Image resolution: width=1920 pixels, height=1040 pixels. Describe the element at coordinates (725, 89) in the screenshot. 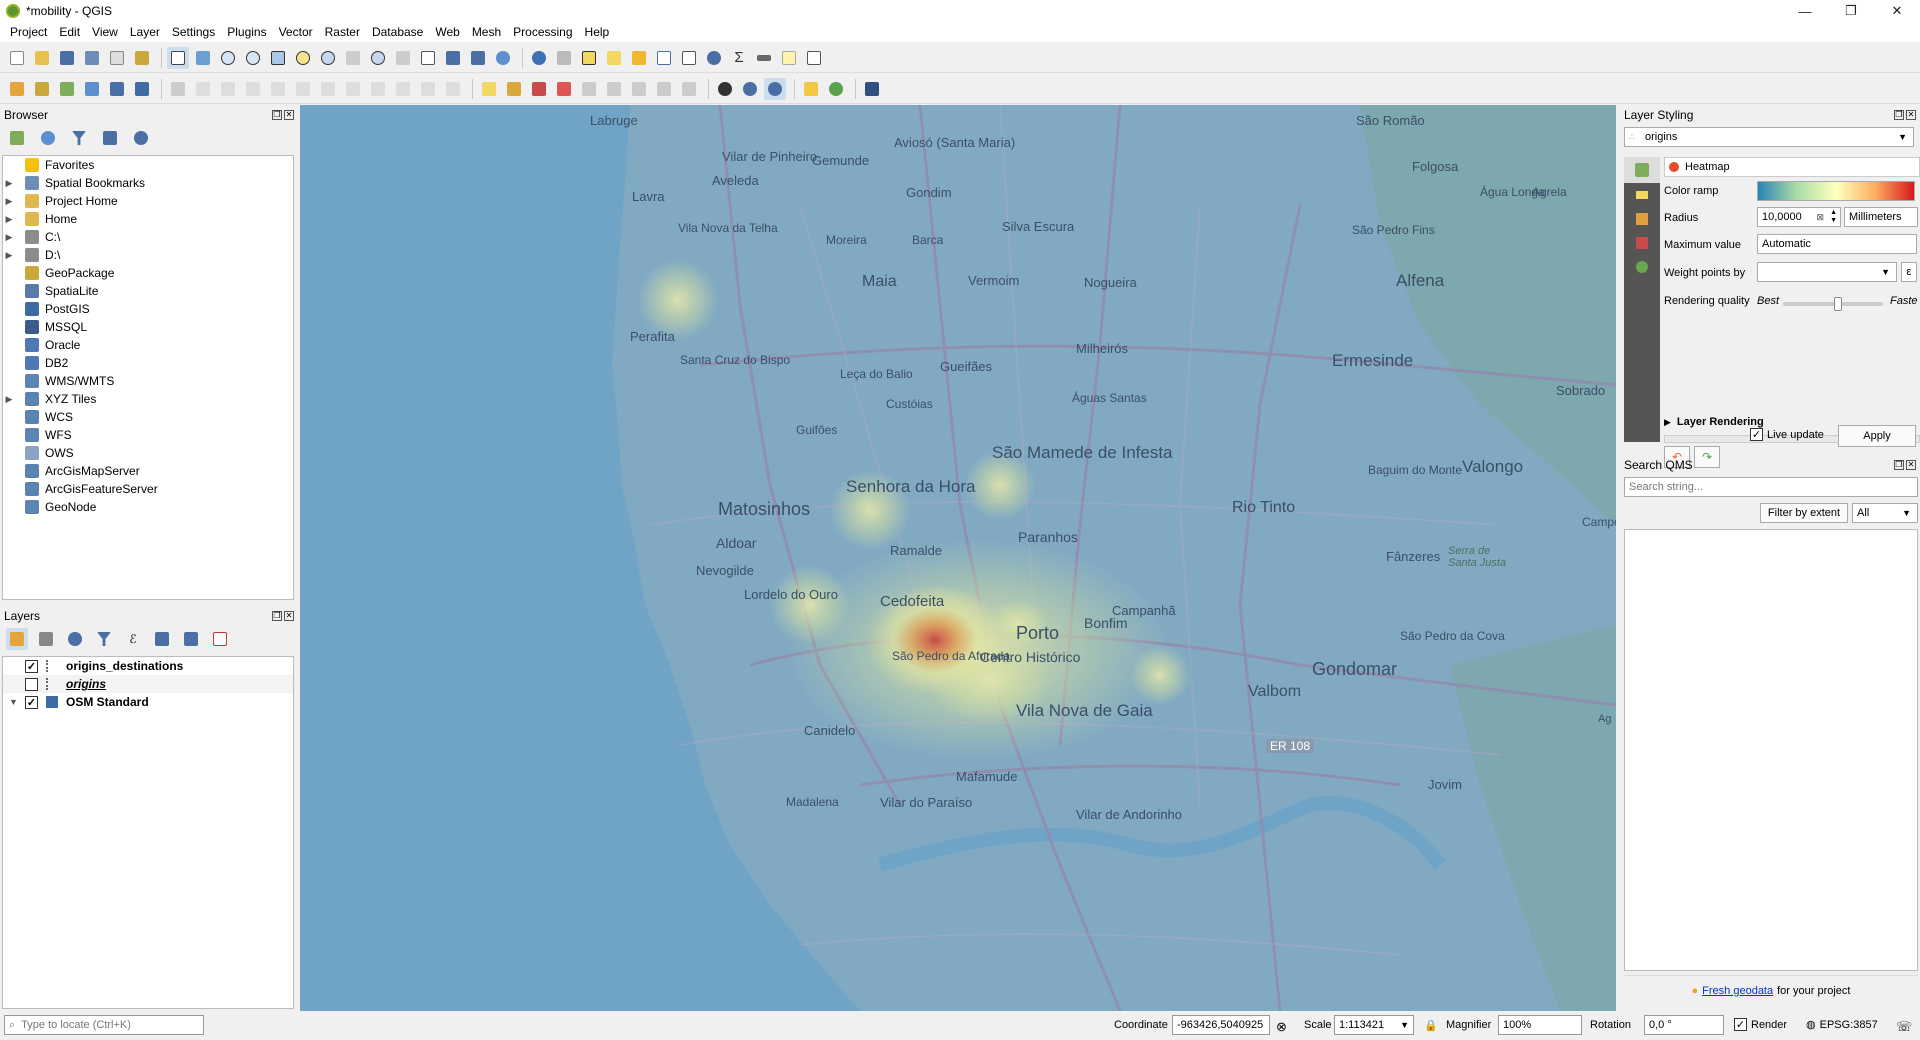

I see `qms-icon` at that location.